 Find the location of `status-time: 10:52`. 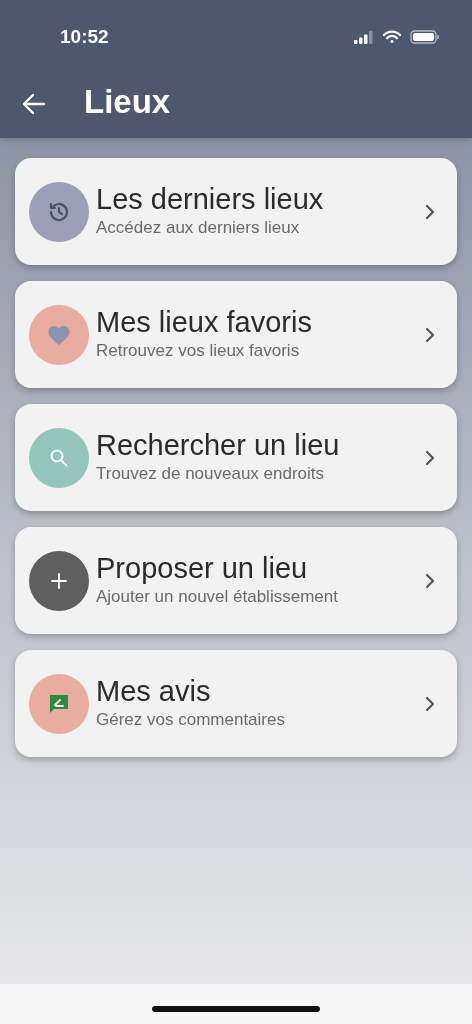

status-time: 10:52 is located at coordinates (84, 36).